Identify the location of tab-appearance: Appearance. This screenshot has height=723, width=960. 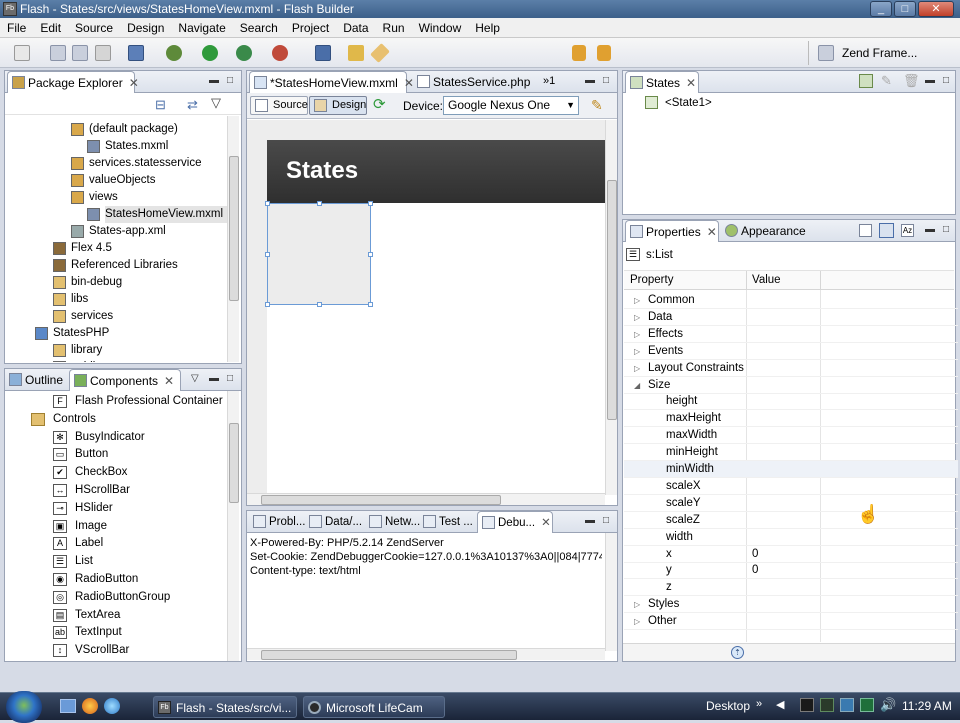
(764, 231).